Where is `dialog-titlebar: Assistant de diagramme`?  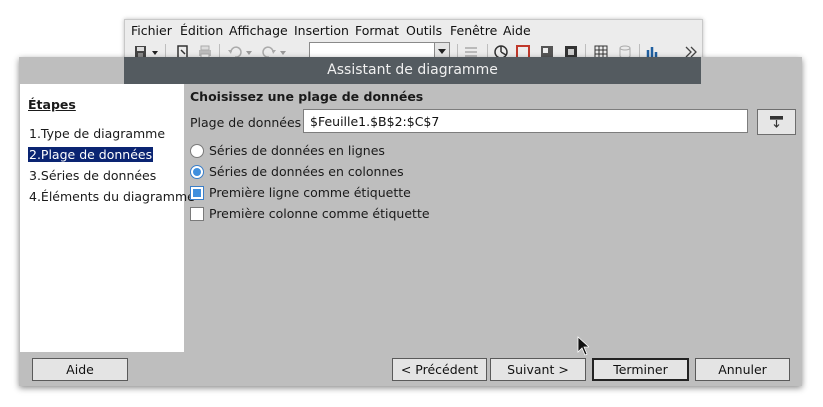 dialog-titlebar: Assistant de diagramme is located at coordinates (412, 70).